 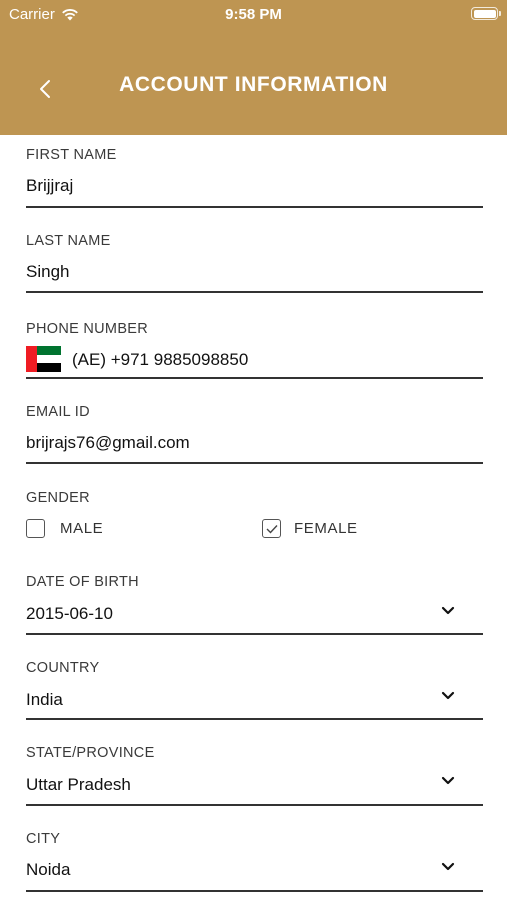 I want to click on country-underline, so click(x=254, y=719).